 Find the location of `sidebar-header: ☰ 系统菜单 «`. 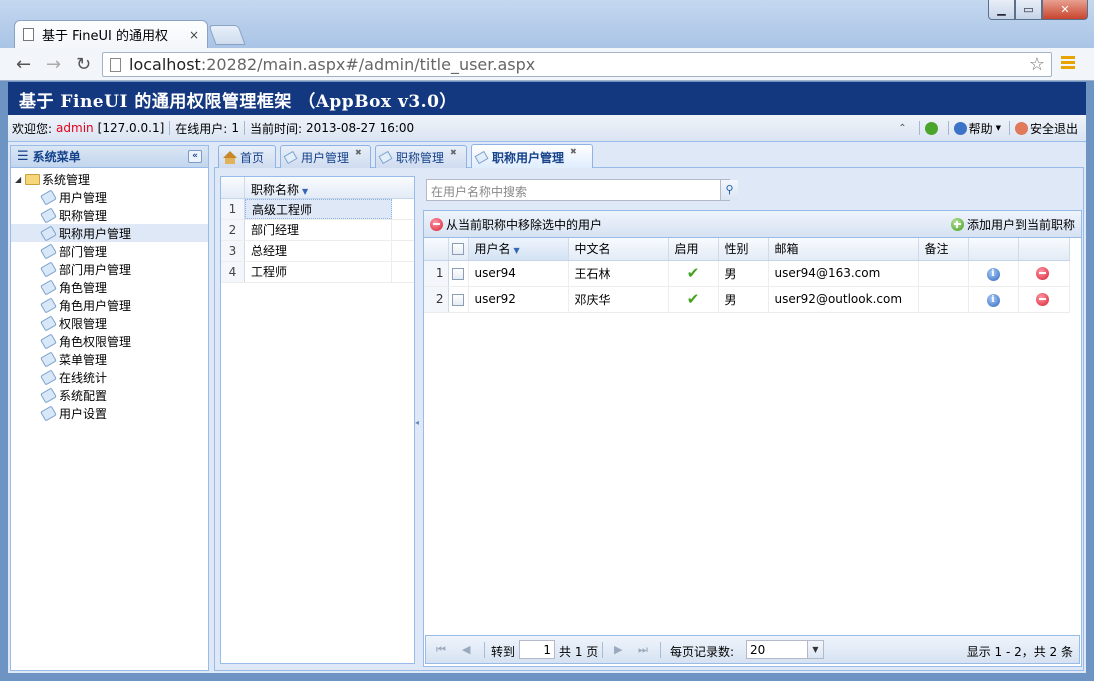

sidebar-header: ☰ 系统菜单 « is located at coordinates (109, 157).